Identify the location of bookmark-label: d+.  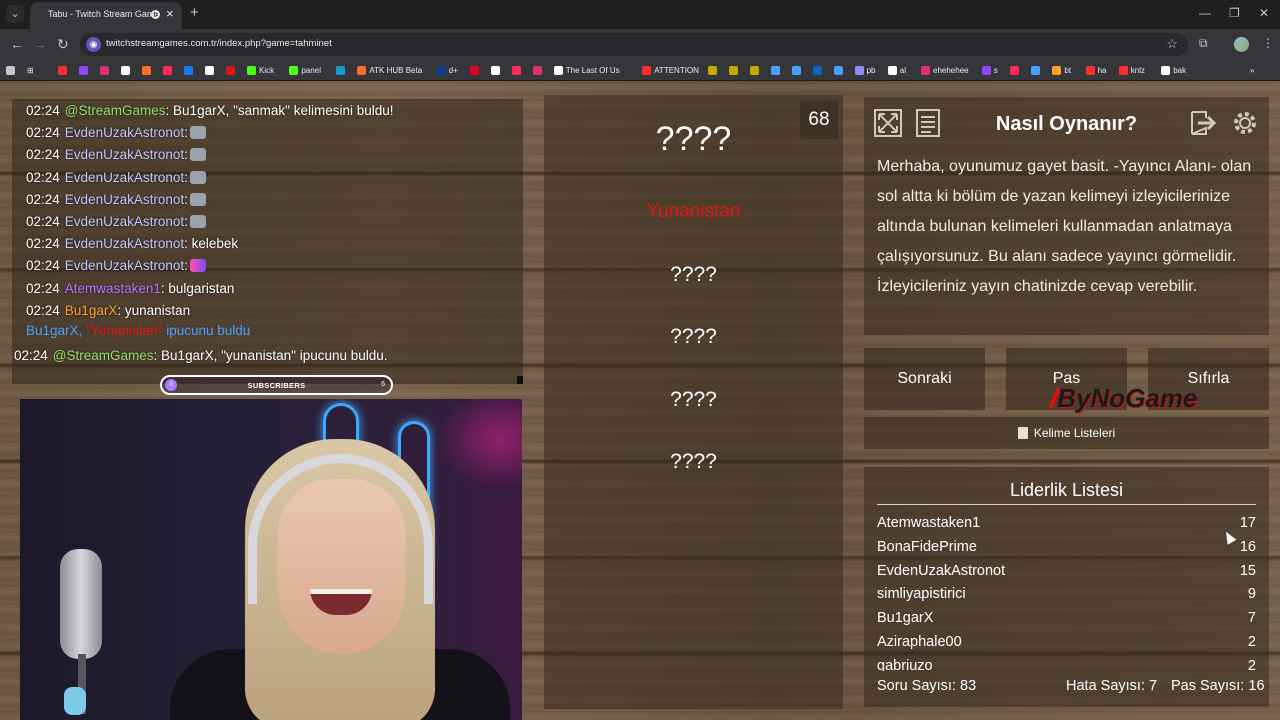
(453, 70).